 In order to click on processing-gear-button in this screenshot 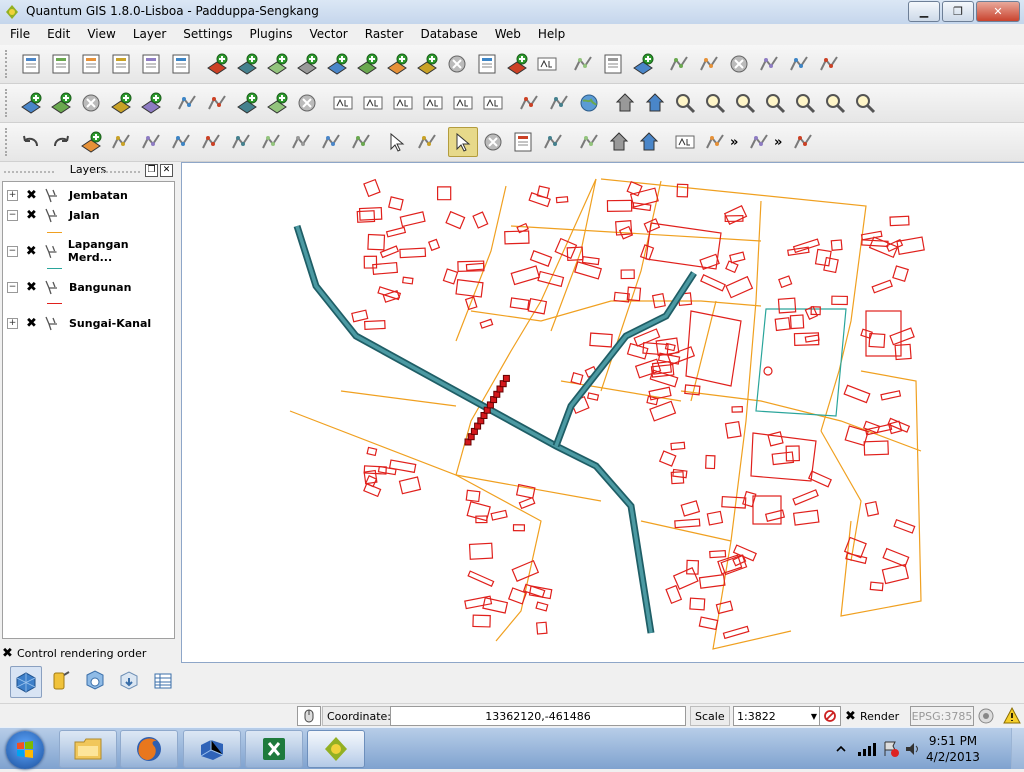, I will do `click(427, 142)`.